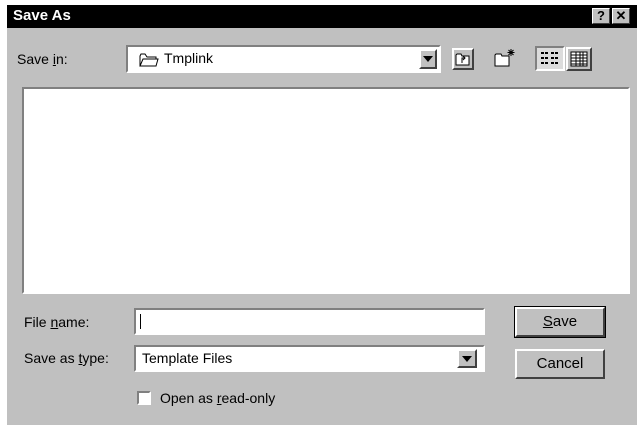 This screenshot has width=639, height=427. I want to click on save-button: Save, so click(560, 322).